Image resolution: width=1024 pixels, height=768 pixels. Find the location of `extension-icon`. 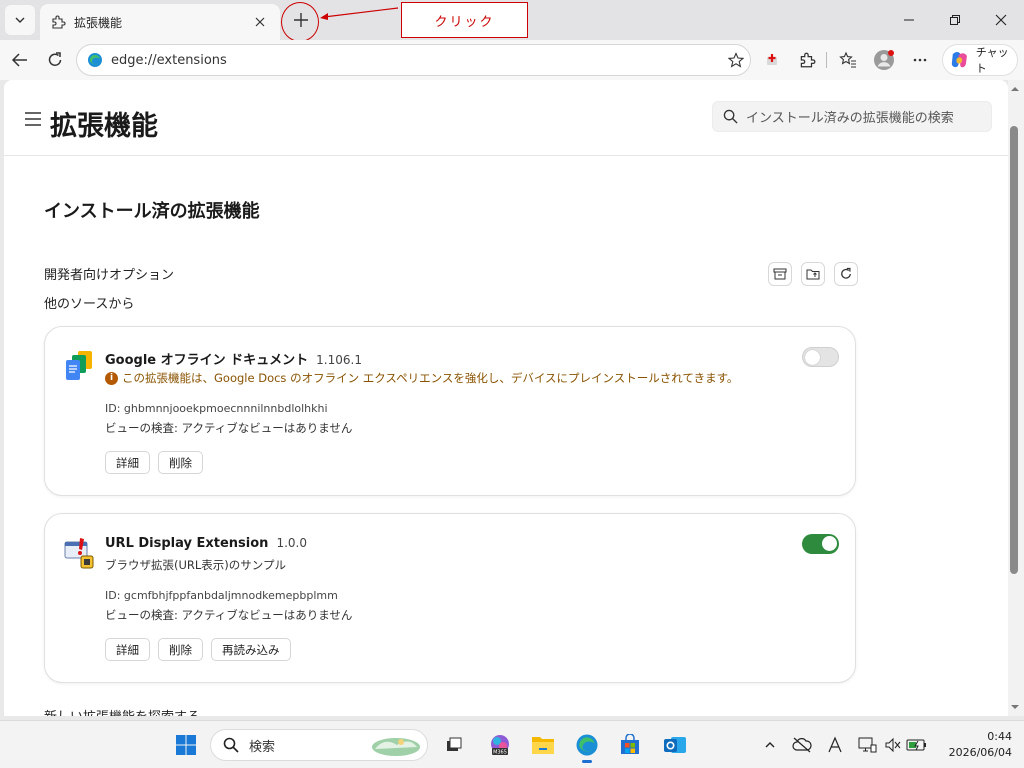

extension-icon is located at coordinates (772, 59).